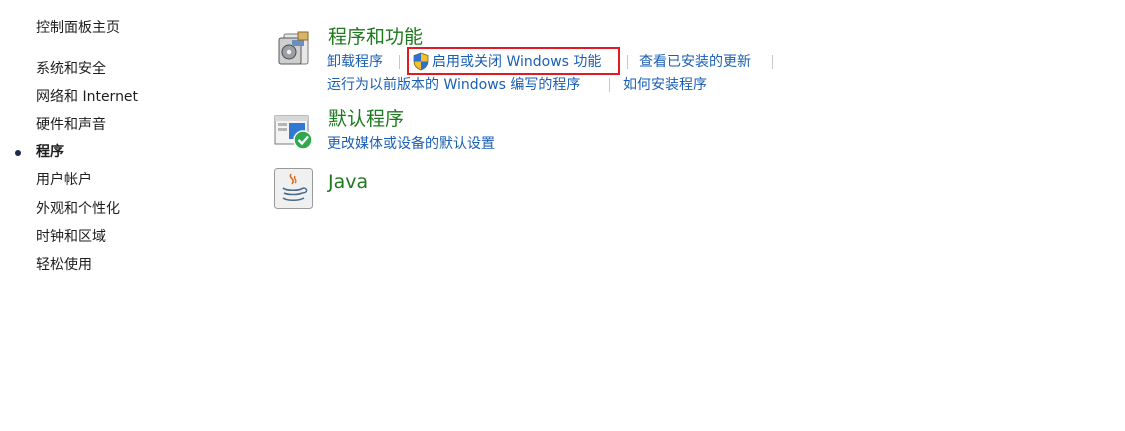 This screenshot has width=1125, height=431. What do you see at coordinates (78, 28) in the screenshot?
I see `nav-control-panel-home: 控制面板主页` at bounding box center [78, 28].